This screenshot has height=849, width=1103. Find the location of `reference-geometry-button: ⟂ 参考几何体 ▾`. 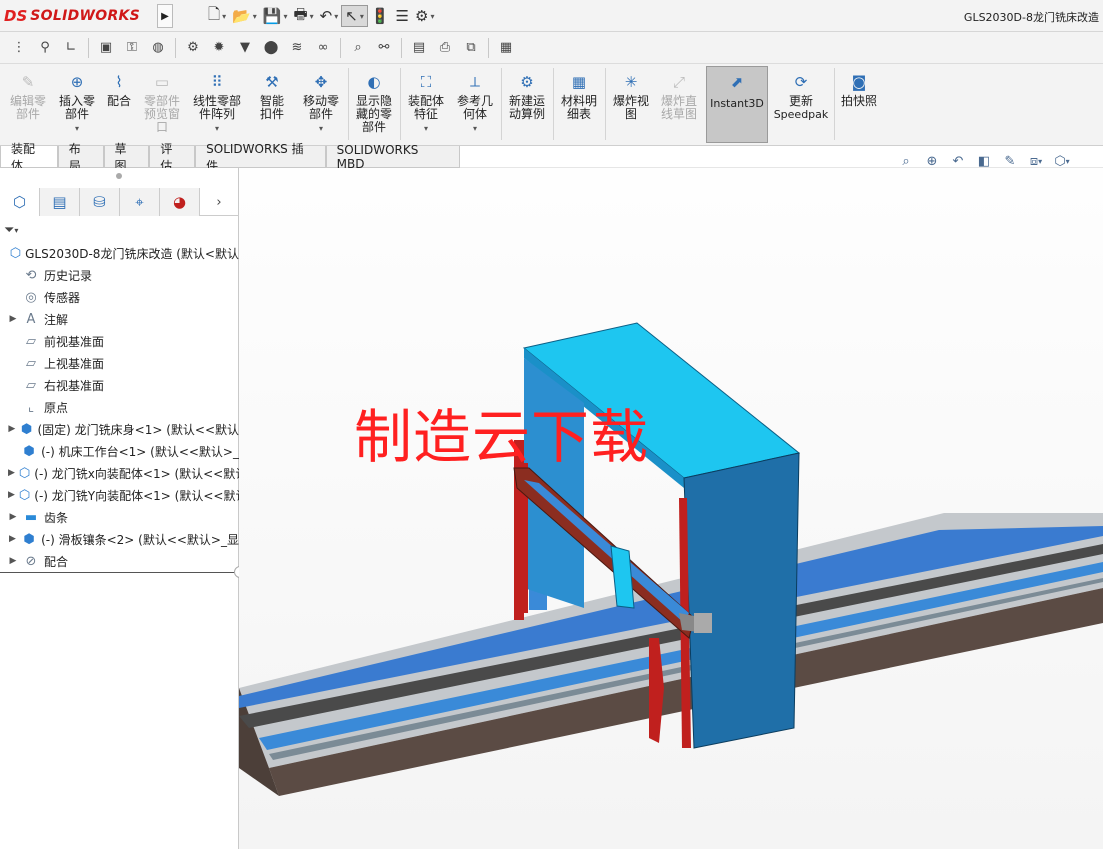

reference-geometry-button: ⟂ 参考几何体 ▾ is located at coordinates (475, 103).